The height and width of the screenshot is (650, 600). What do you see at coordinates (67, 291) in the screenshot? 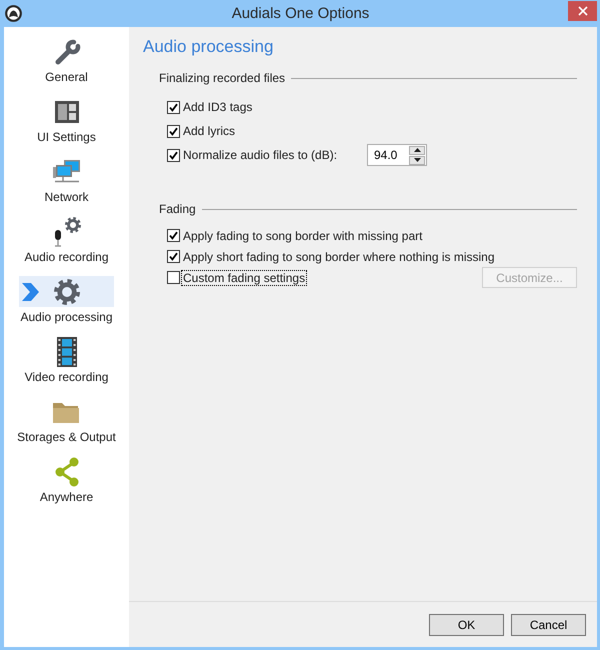
I see `gear-icon` at bounding box center [67, 291].